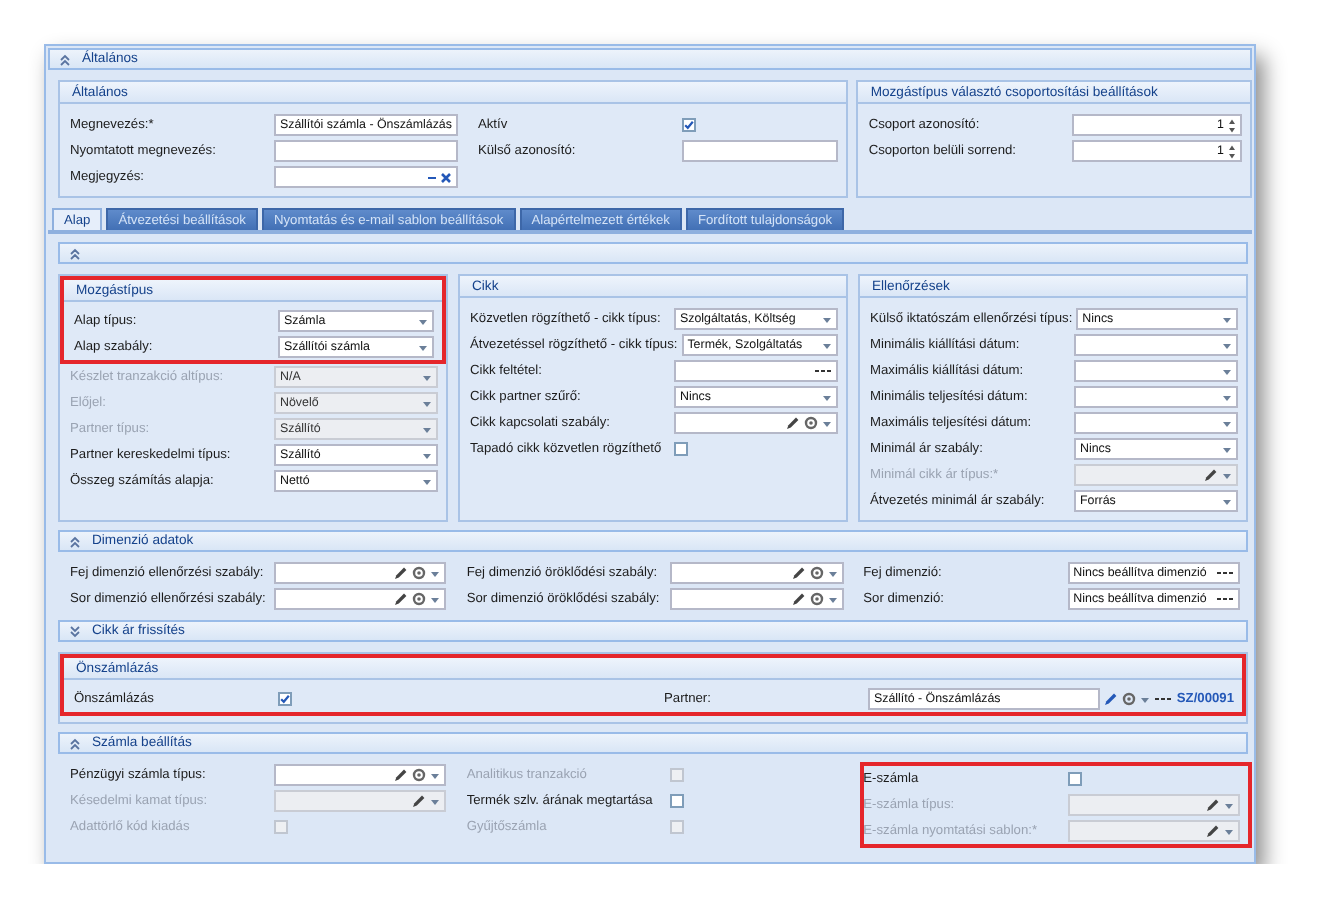 Image resolution: width=1336 pixels, height=918 pixels. What do you see at coordinates (445, 177) in the screenshot?
I see `clear-icon` at bounding box center [445, 177].